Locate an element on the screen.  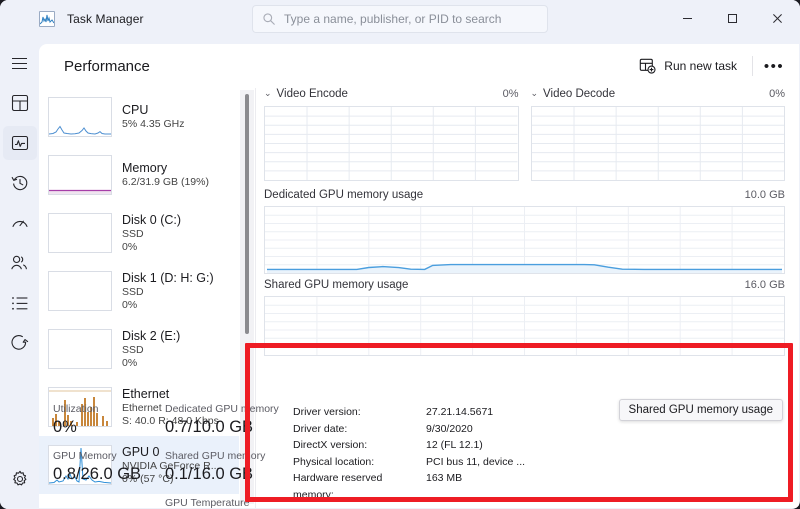
users-icon is located at coordinates (19, 262).